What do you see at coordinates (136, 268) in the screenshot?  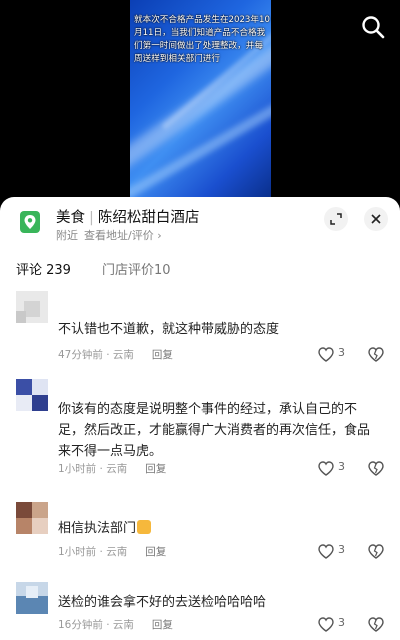 I see `tab-store-reviews: 门店评价10` at bounding box center [136, 268].